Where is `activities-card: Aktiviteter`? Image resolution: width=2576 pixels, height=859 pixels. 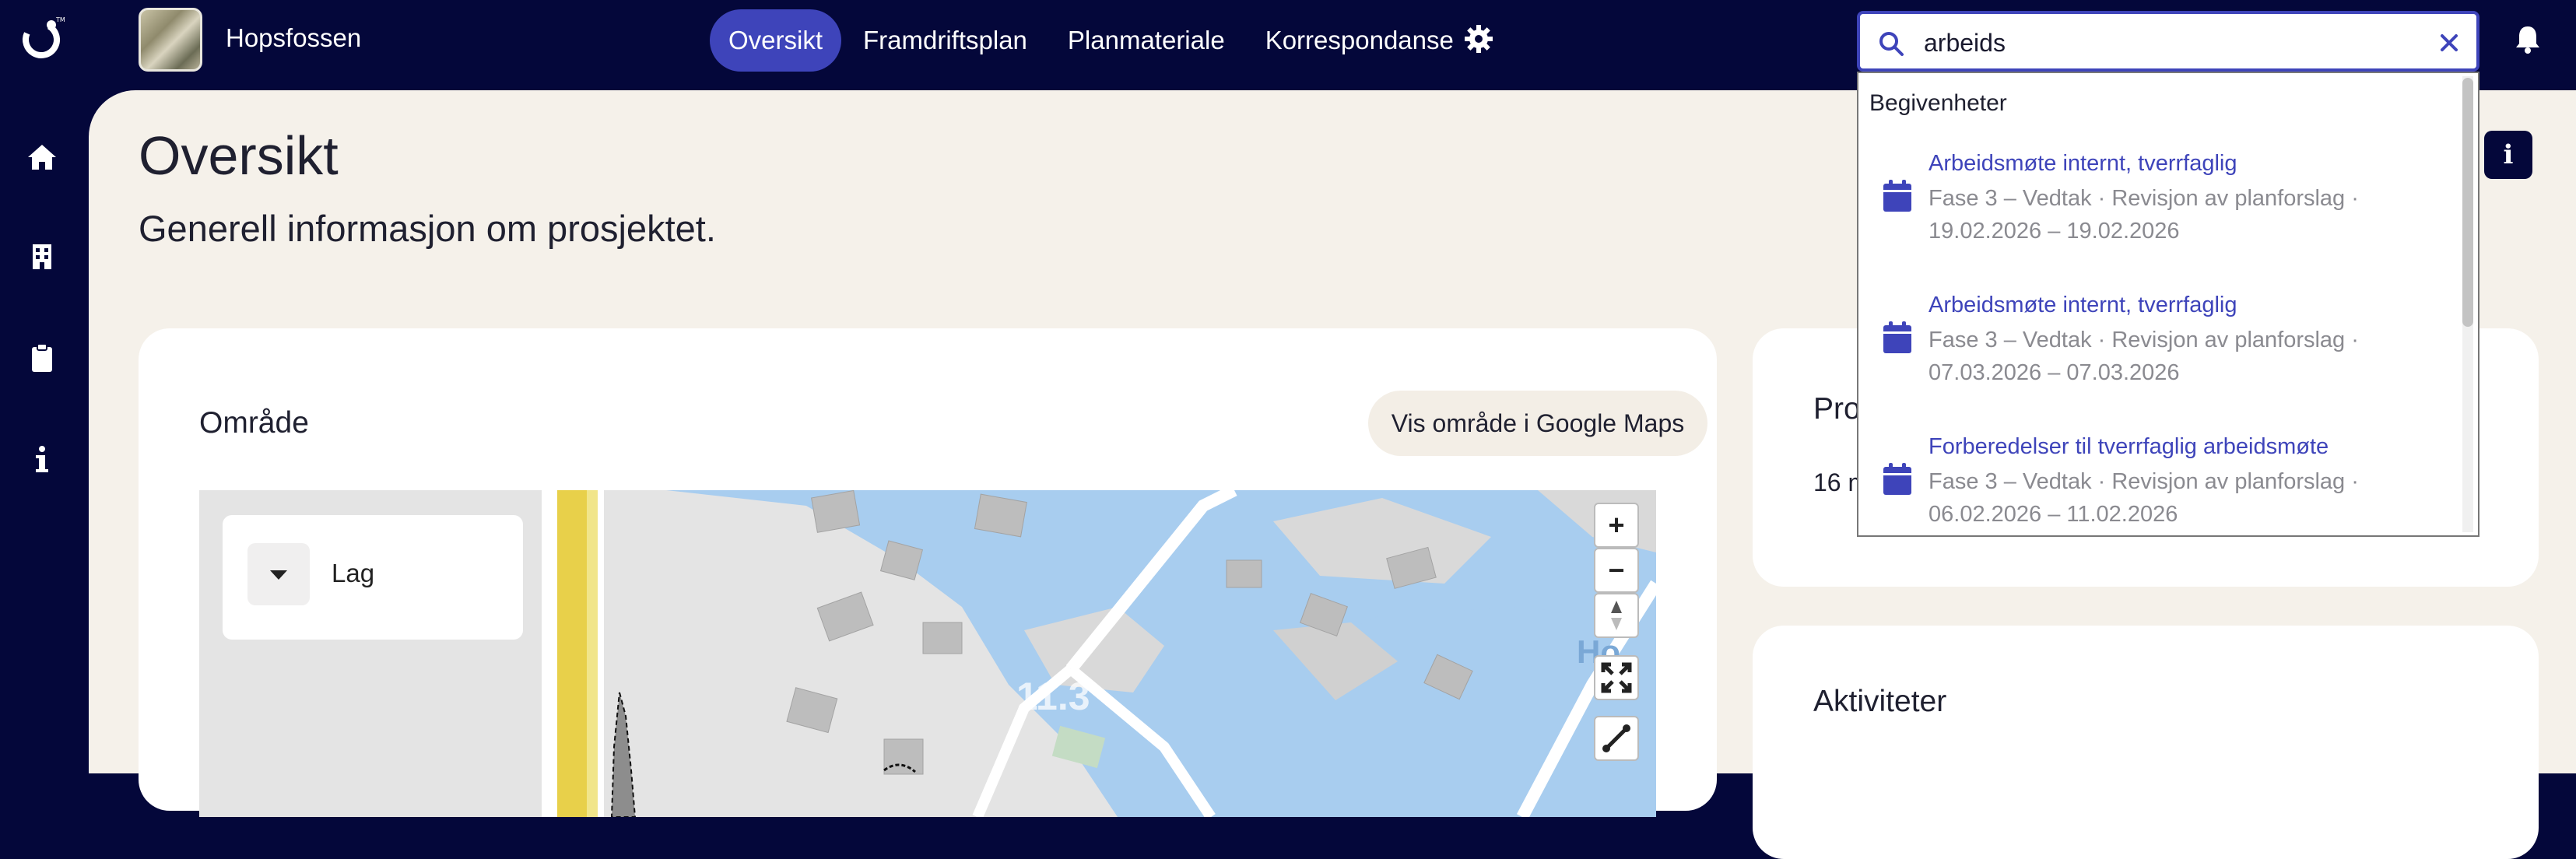
activities-card: Aktiviteter is located at coordinates (2146, 742).